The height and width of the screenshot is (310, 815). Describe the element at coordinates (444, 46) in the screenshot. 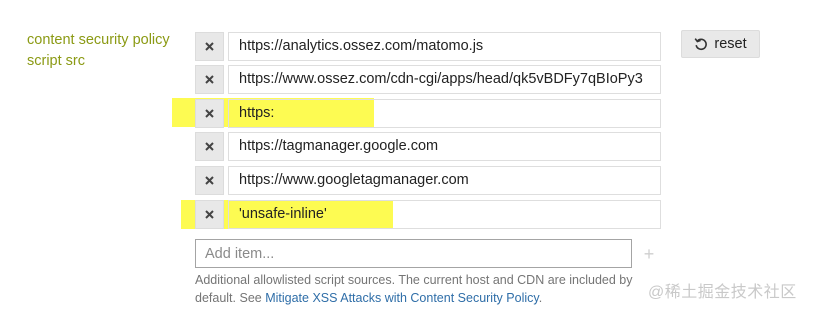

I see `item-value-field: https://analytics.ossez.com/matomo.js` at that location.